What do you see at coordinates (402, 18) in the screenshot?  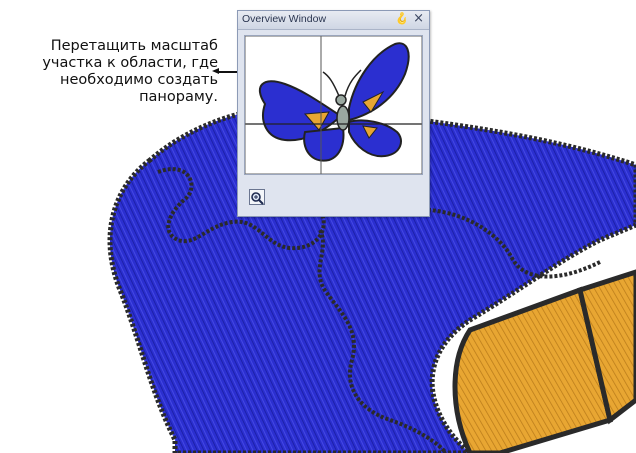 I see `pin-icon: 🪝` at bounding box center [402, 18].